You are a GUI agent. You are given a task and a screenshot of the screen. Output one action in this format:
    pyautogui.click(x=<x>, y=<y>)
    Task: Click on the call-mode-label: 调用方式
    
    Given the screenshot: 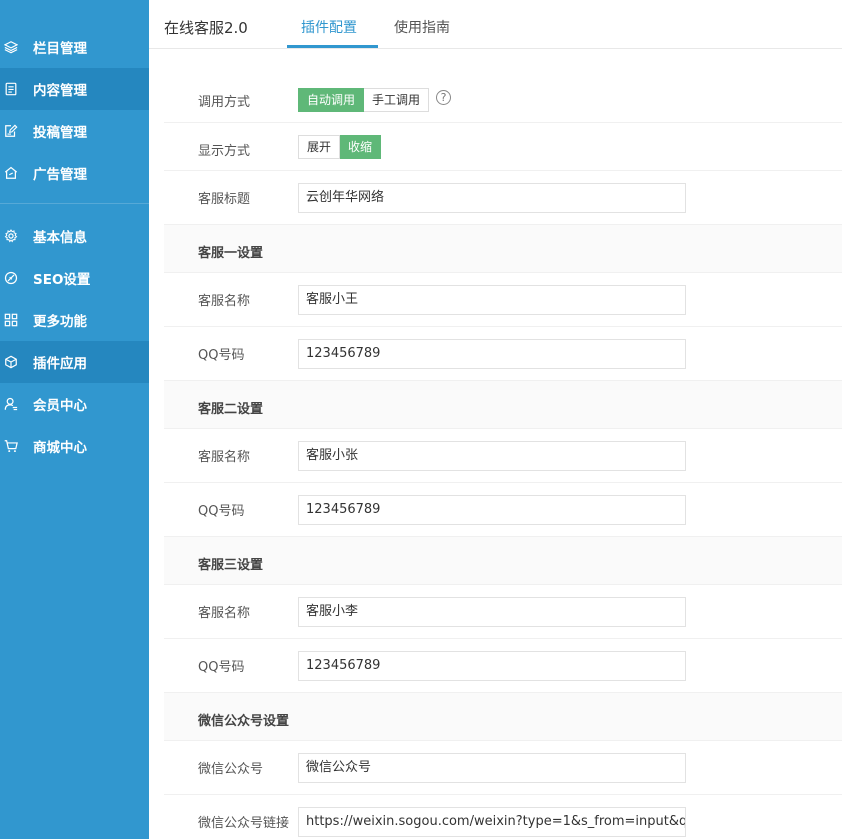 What is the action you would take?
    pyautogui.click(x=224, y=102)
    